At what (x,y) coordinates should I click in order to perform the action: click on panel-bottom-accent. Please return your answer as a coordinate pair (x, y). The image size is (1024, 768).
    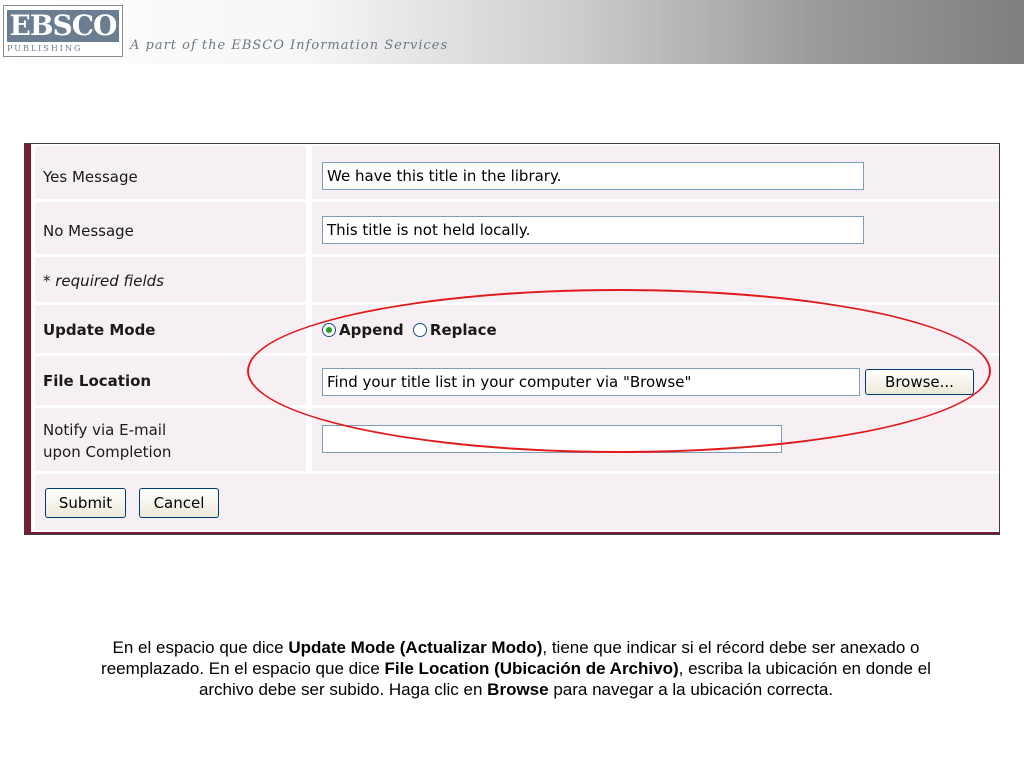
    Looking at the image, I should click on (512, 533).